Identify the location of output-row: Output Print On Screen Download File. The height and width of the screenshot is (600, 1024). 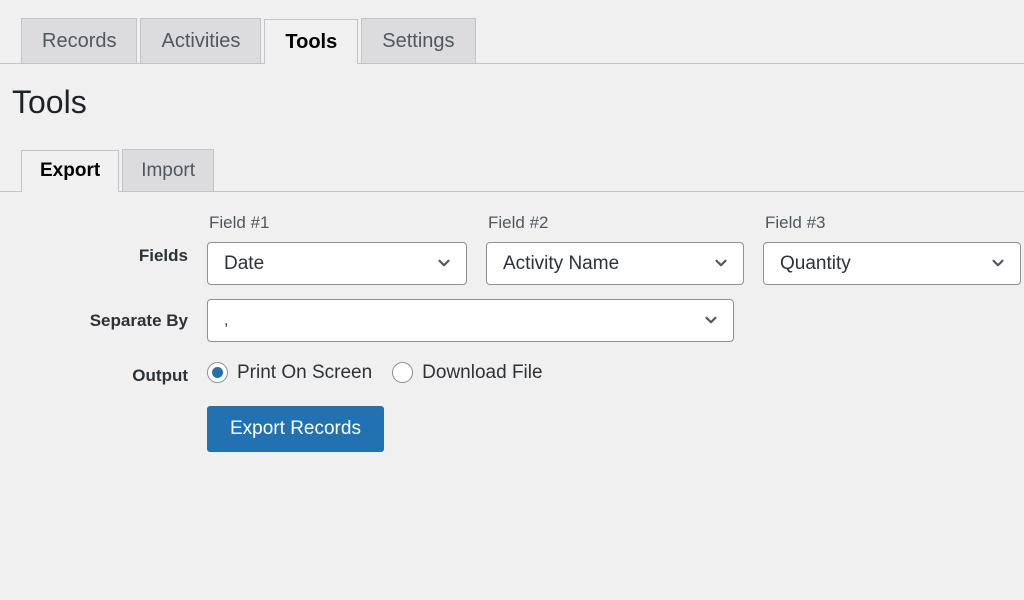
(512, 373).